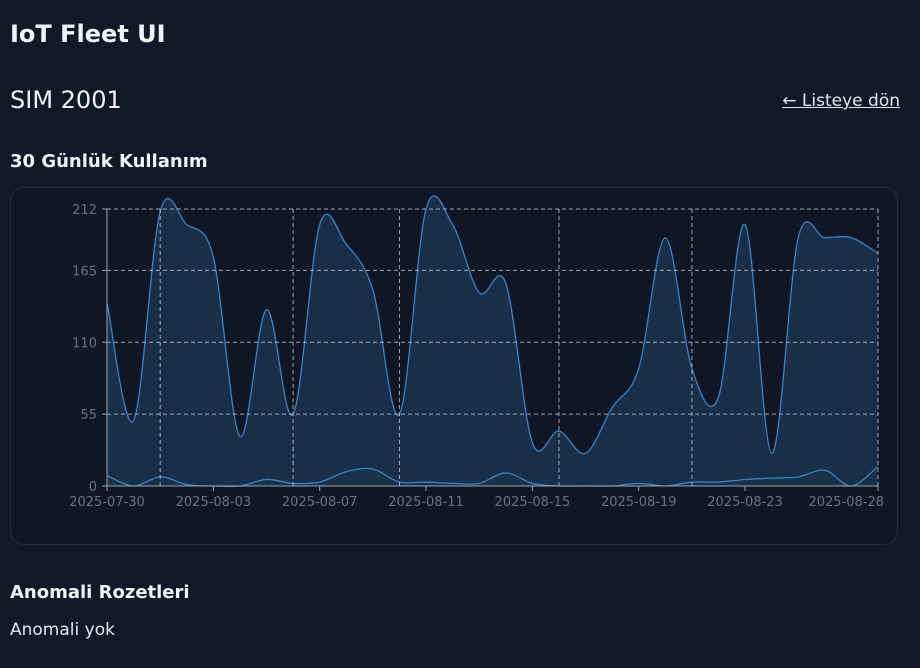 The width and height of the screenshot is (920, 668). Describe the element at coordinates (62, 630) in the screenshot. I see `anomaly-empty-text: Anomali yok` at that location.